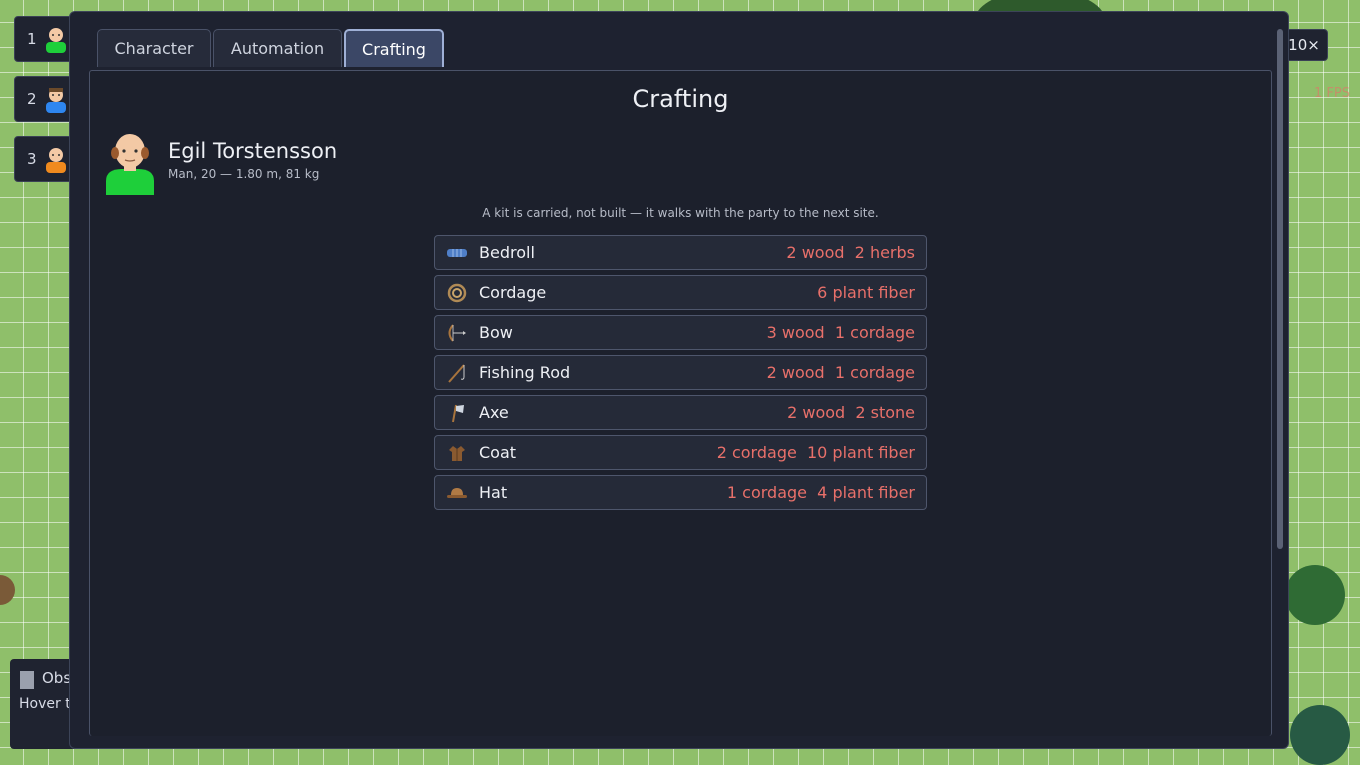  Describe the element at coordinates (680, 412) in the screenshot. I see `recipe-axe: Axe 2 wood 2 stone` at that location.